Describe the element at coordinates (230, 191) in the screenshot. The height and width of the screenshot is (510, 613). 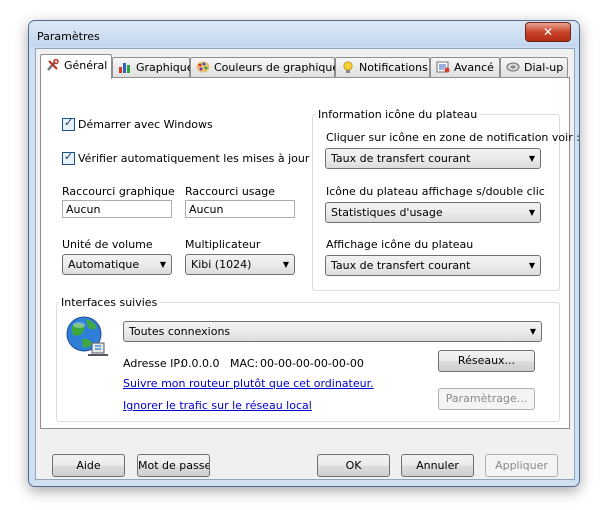
I see `shortcut-usage-label: Raccourci usage` at that location.